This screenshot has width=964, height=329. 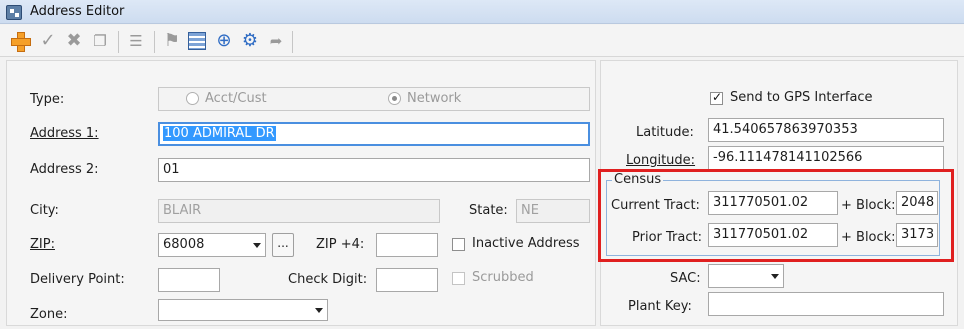 What do you see at coordinates (74, 41) in the screenshot?
I see `delete-icon: ✖` at bounding box center [74, 41].